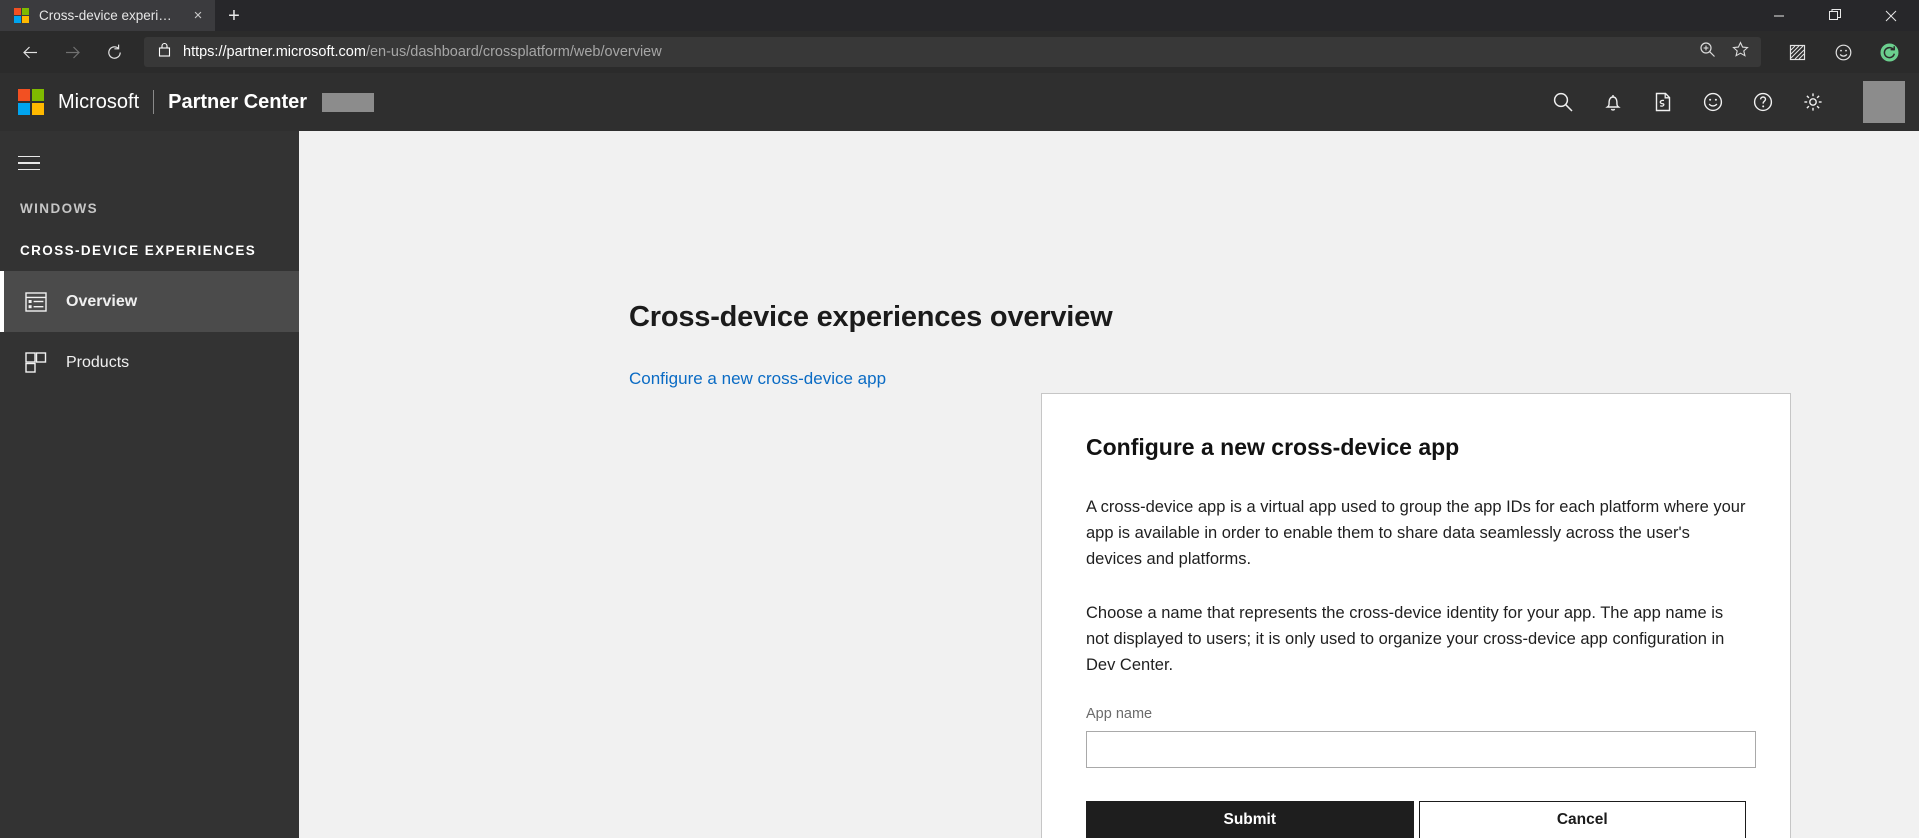 The height and width of the screenshot is (838, 1919). I want to click on sidebar-group-cross-device-experiences: CROSS-DEVICE EXPERIENCES, so click(138, 250).